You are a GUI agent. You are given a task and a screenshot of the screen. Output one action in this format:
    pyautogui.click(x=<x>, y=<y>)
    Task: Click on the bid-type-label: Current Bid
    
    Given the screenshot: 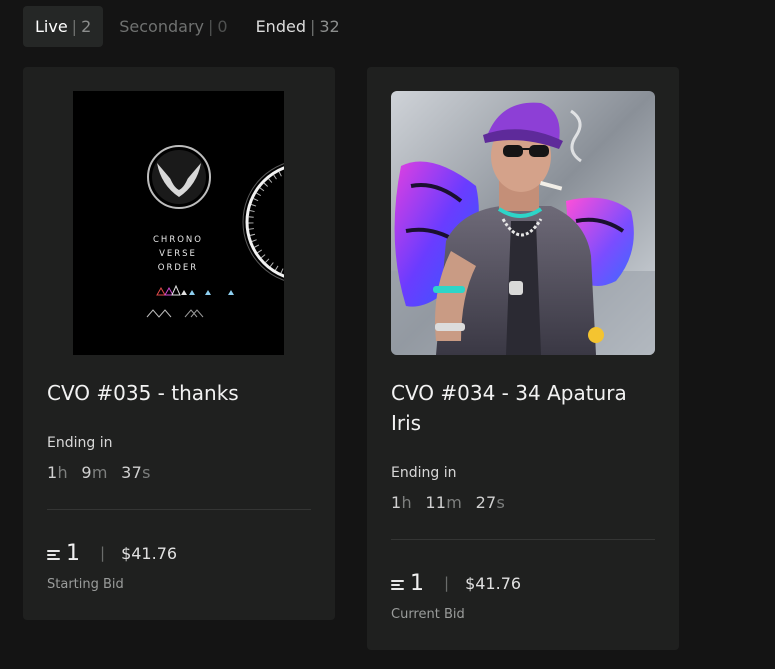 What is the action you would take?
    pyautogui.click(x=428, y=614)
    